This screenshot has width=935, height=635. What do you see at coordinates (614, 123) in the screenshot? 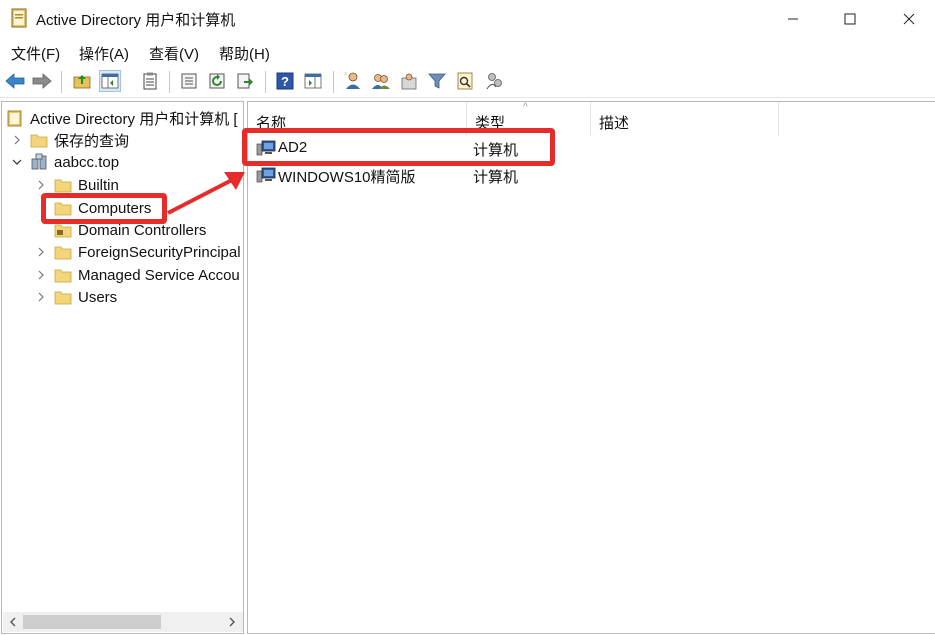
I see `column-header-label: 描述` at bounding box center [614, 123].